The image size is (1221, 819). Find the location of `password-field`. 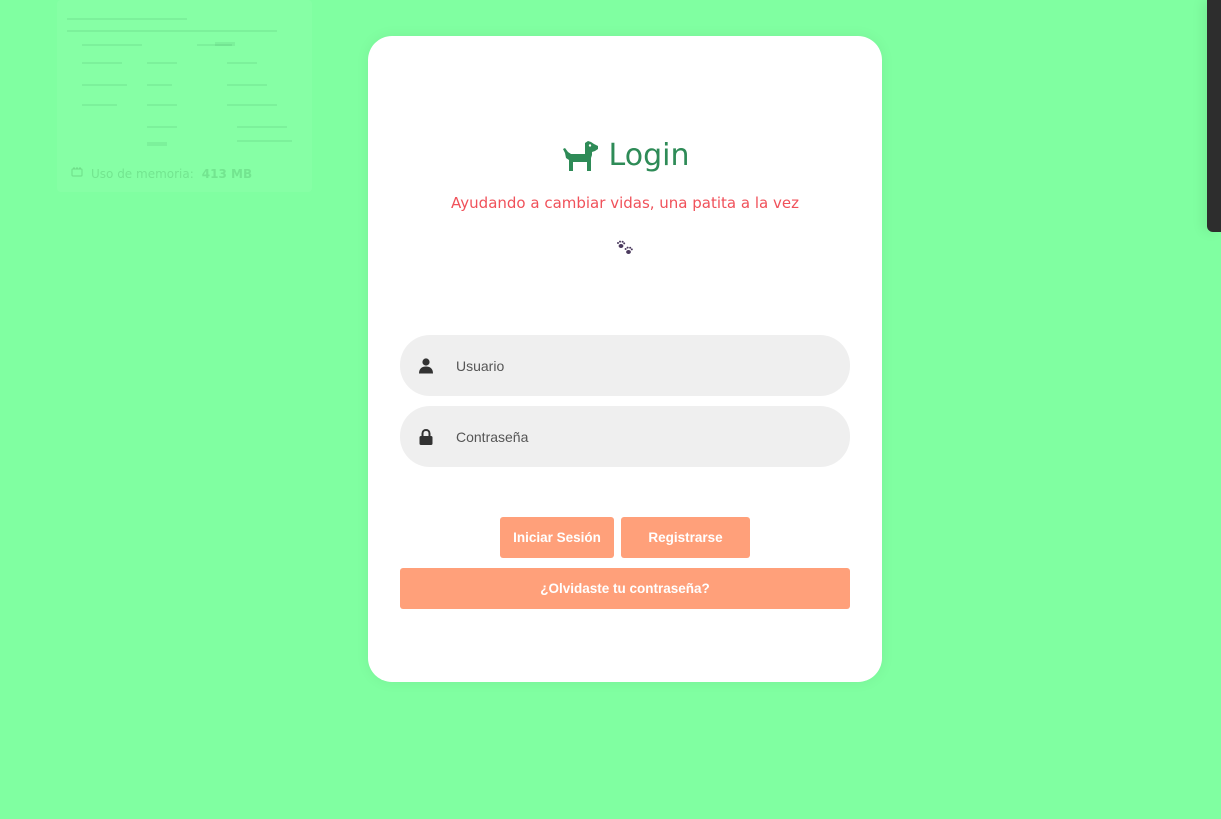

password-field is located at coordinates (625, 436).